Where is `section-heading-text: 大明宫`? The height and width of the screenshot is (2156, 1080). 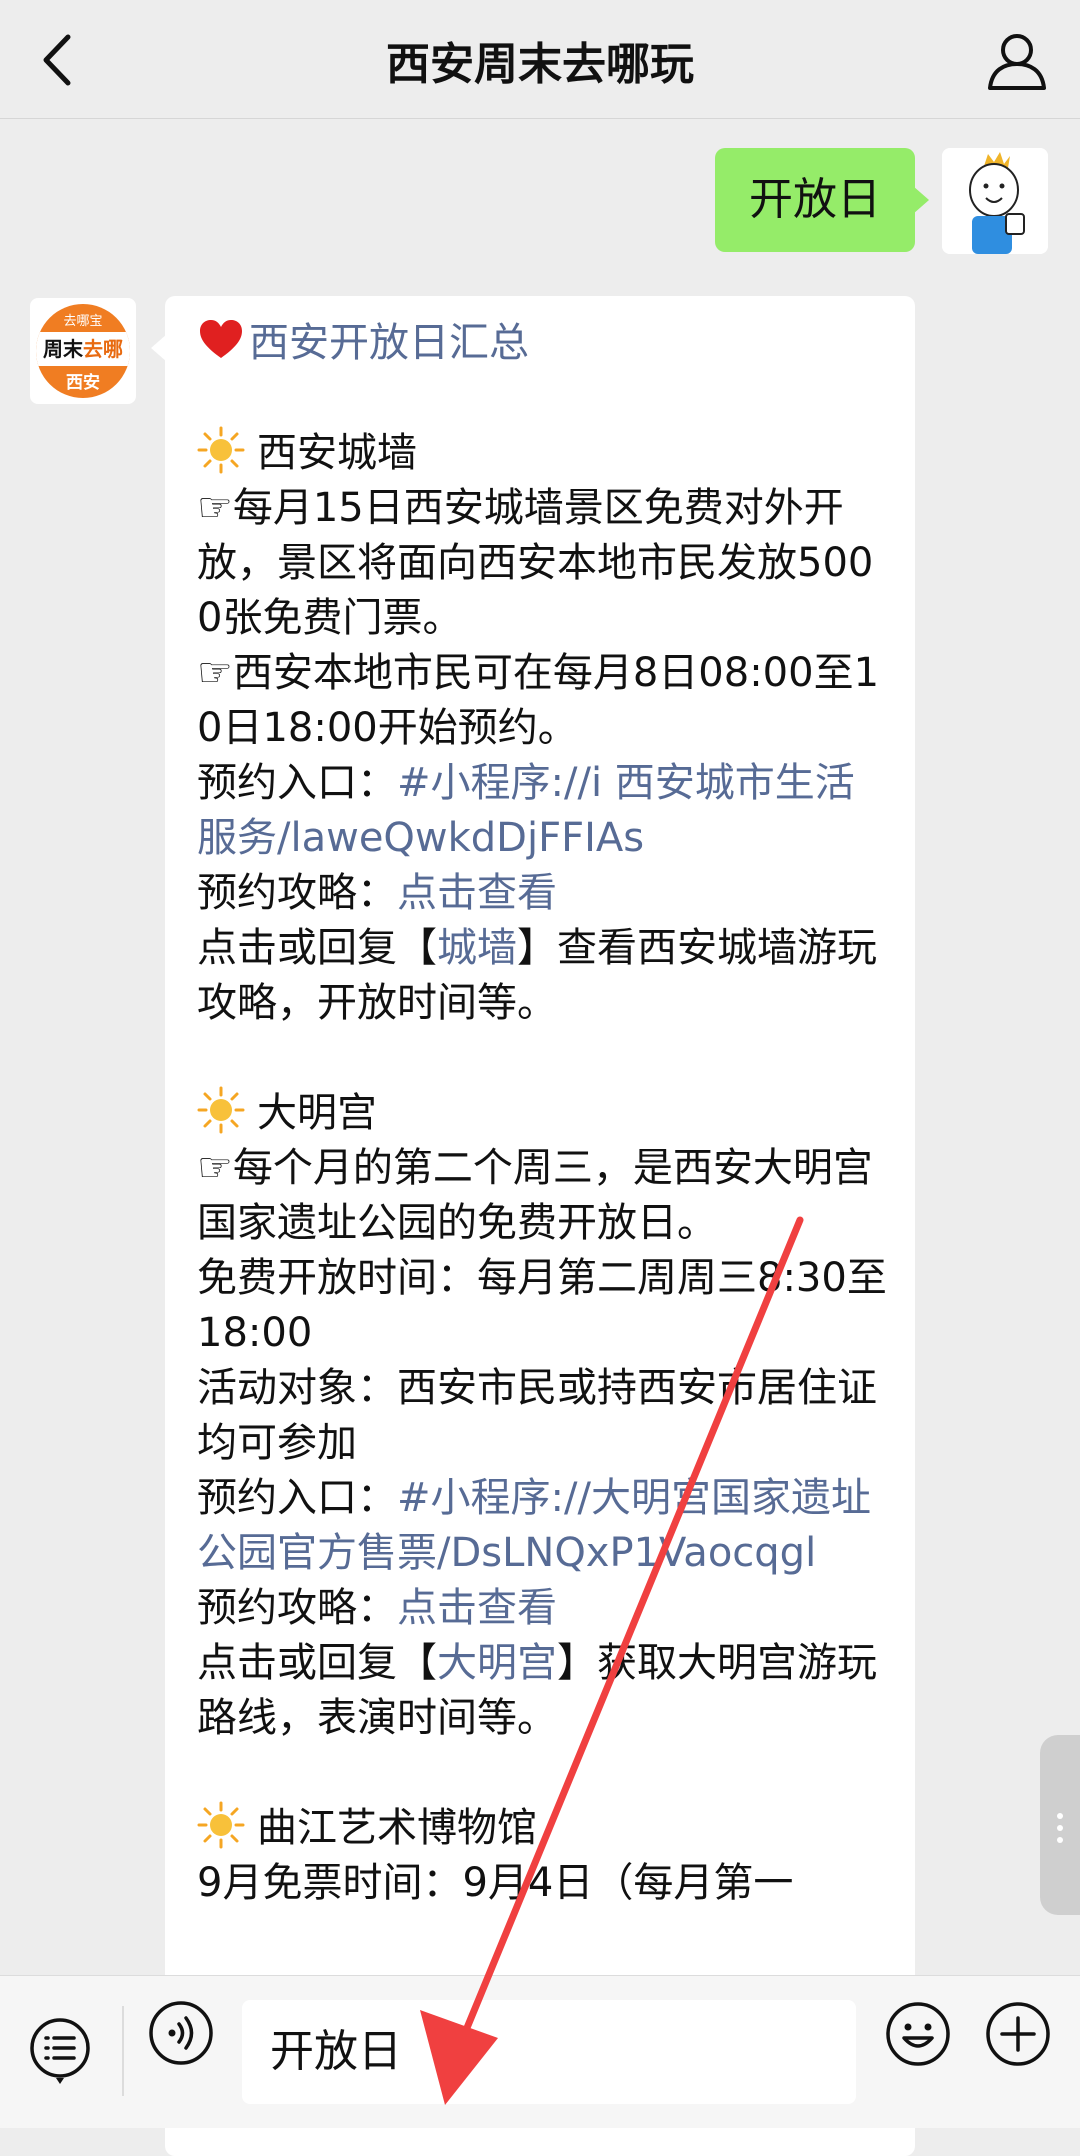 section-heading-text: 大明宫 is located at coordinates (317, 1113).